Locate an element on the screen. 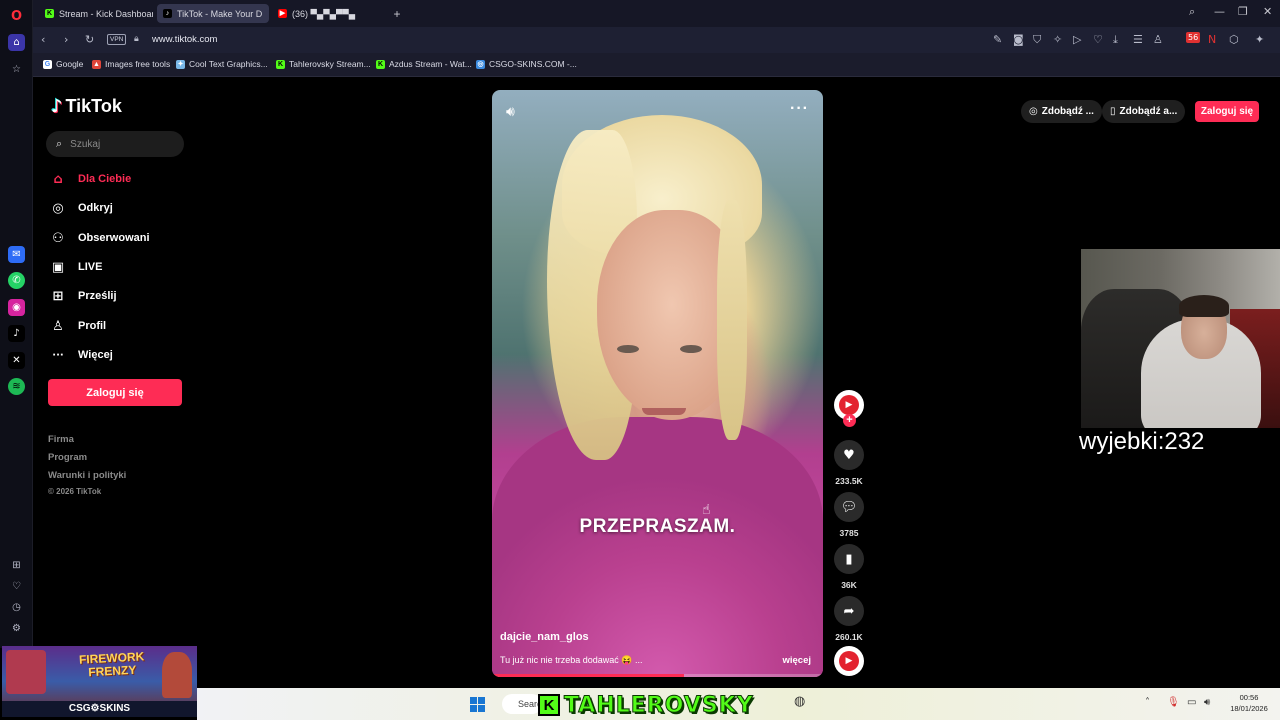 The height and width of the screenshot is (720, 1280). webcam-frame is located at coordinates (1204, 306).